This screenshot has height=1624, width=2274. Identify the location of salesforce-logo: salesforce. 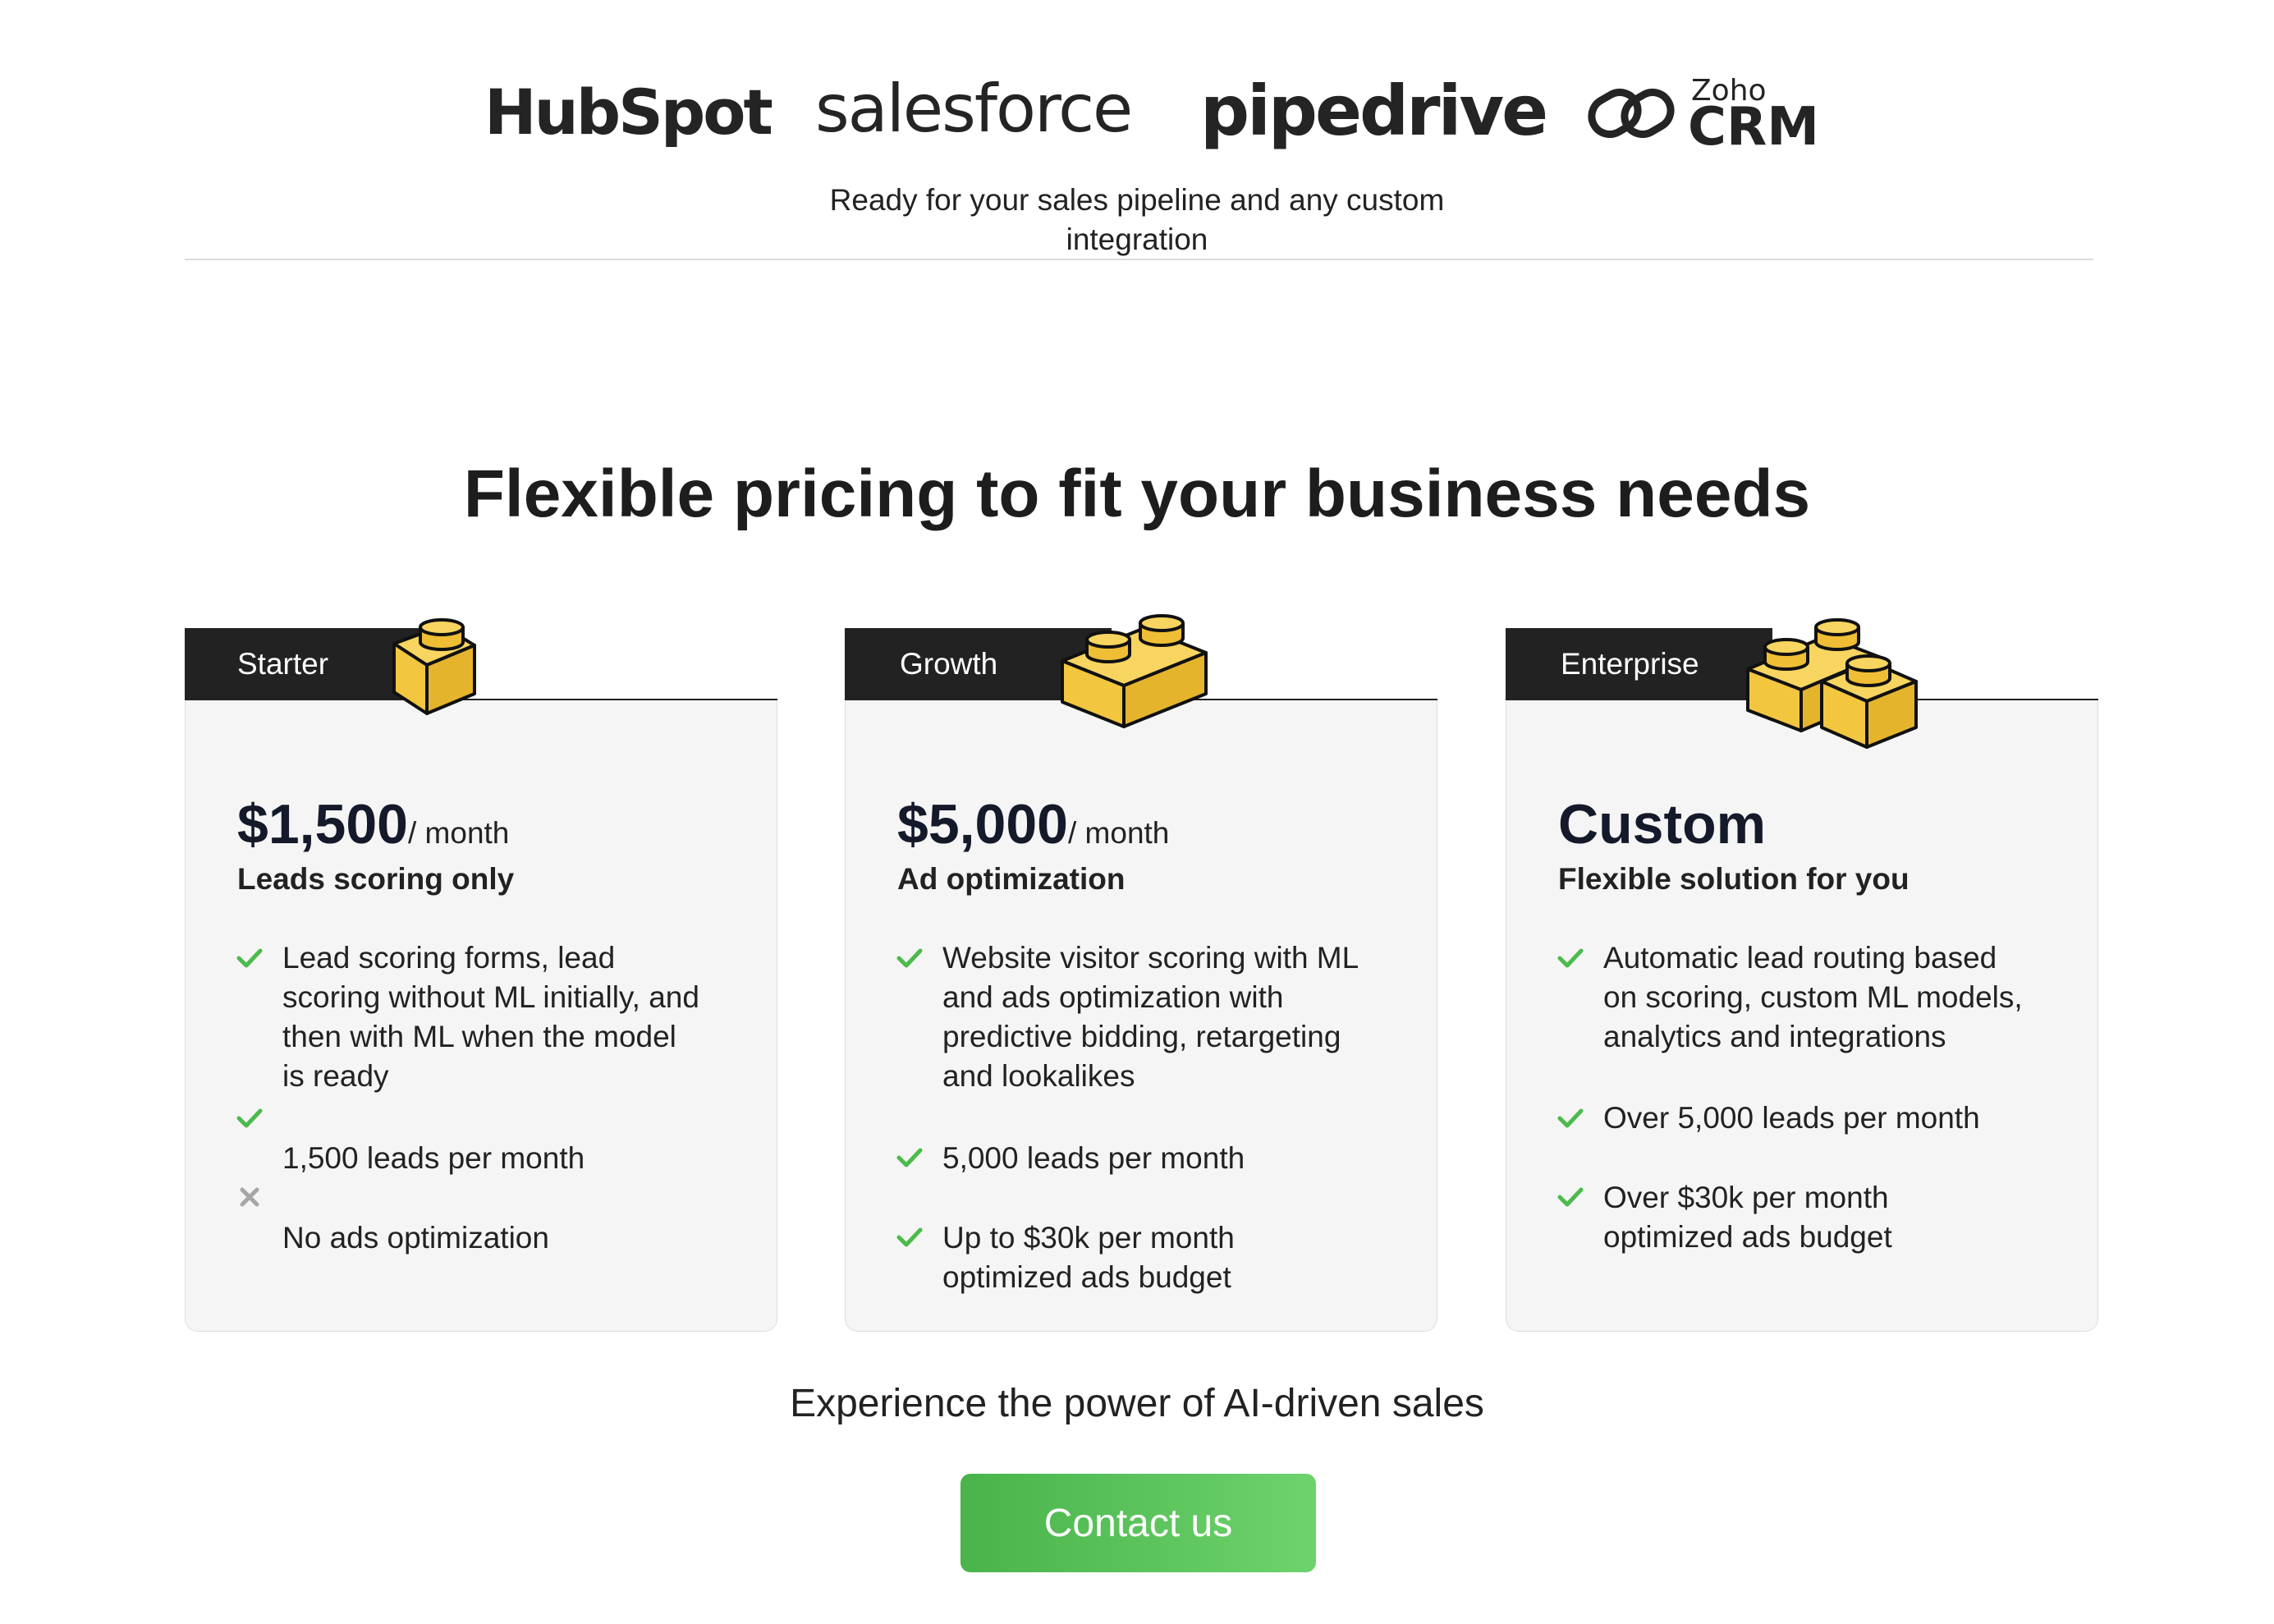
(974, 109).